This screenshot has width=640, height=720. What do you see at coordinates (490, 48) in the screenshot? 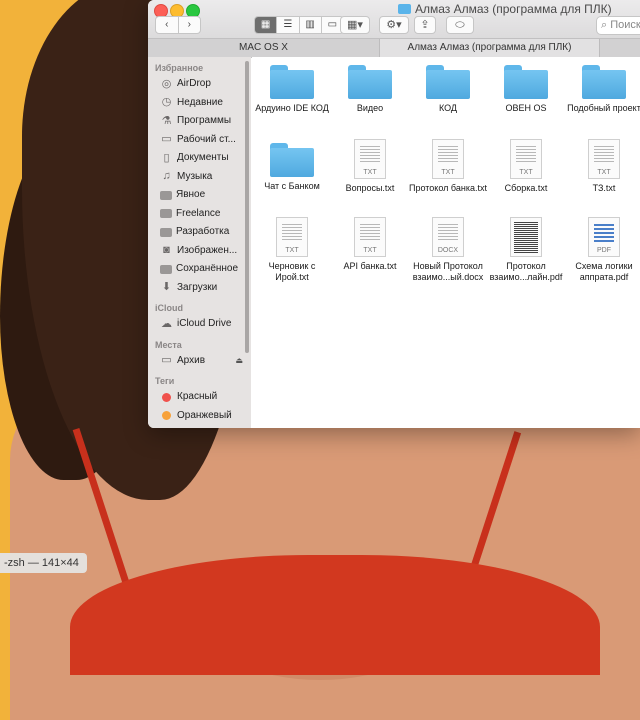
I see `tab-almaz: Алмаз Алмаз (программа для ПЛК)` at bounding box center [490, 48].